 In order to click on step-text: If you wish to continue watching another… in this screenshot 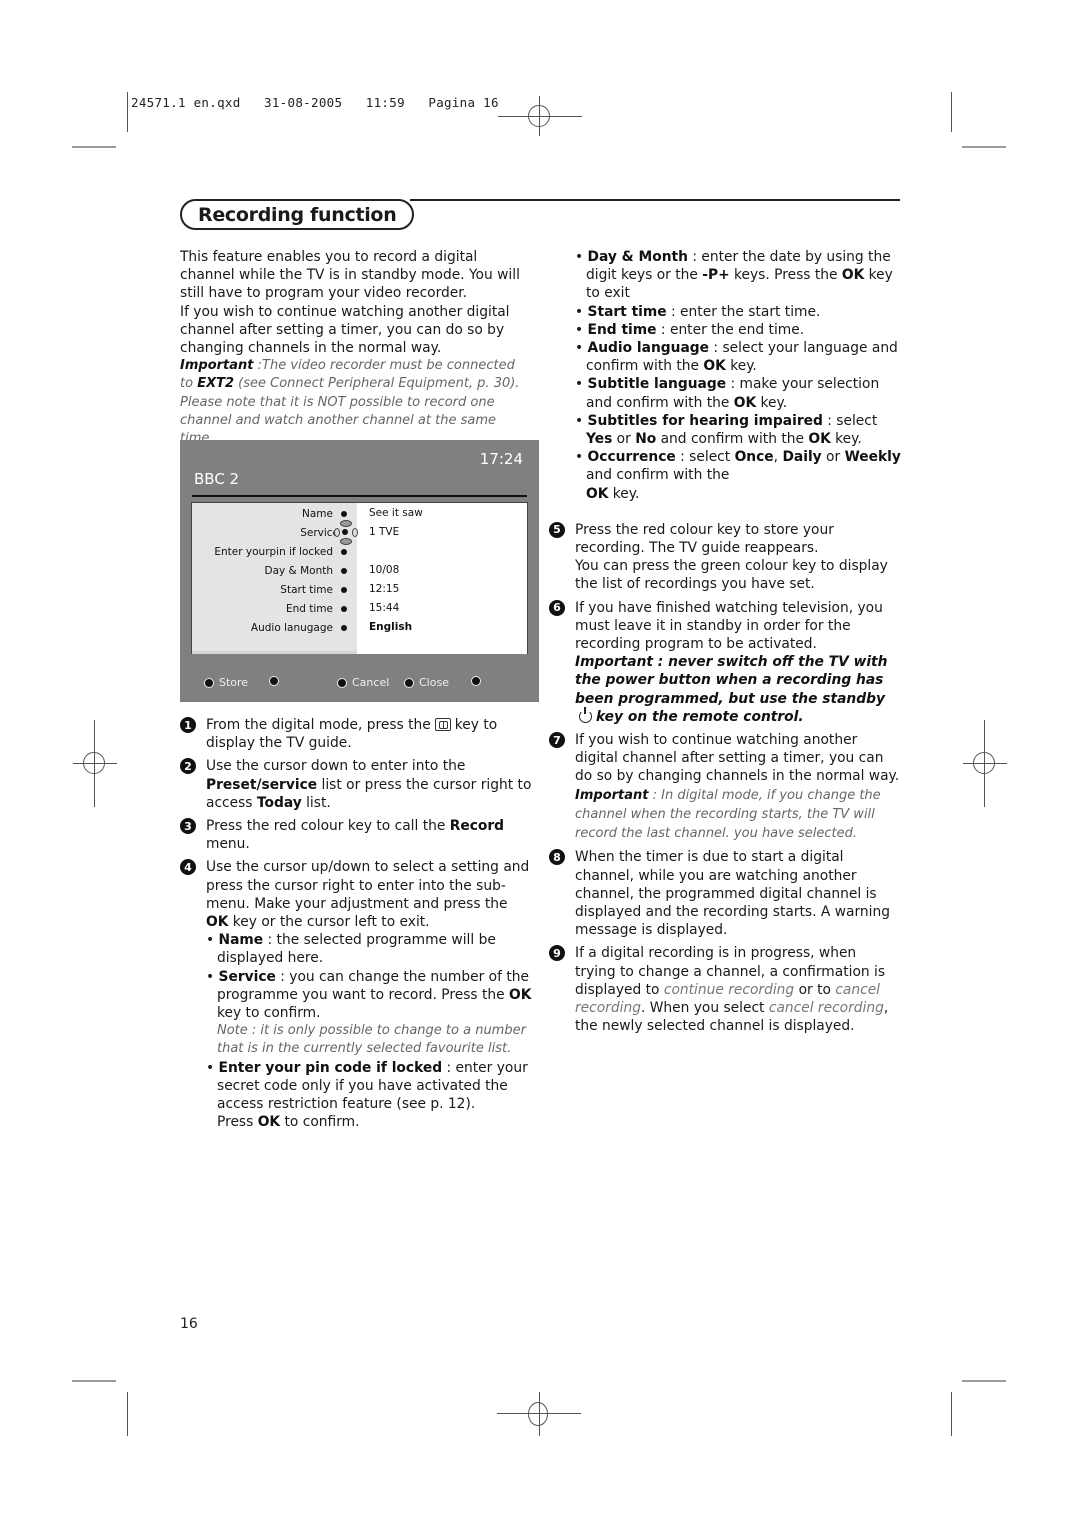, I will do `click(737, 758)`.